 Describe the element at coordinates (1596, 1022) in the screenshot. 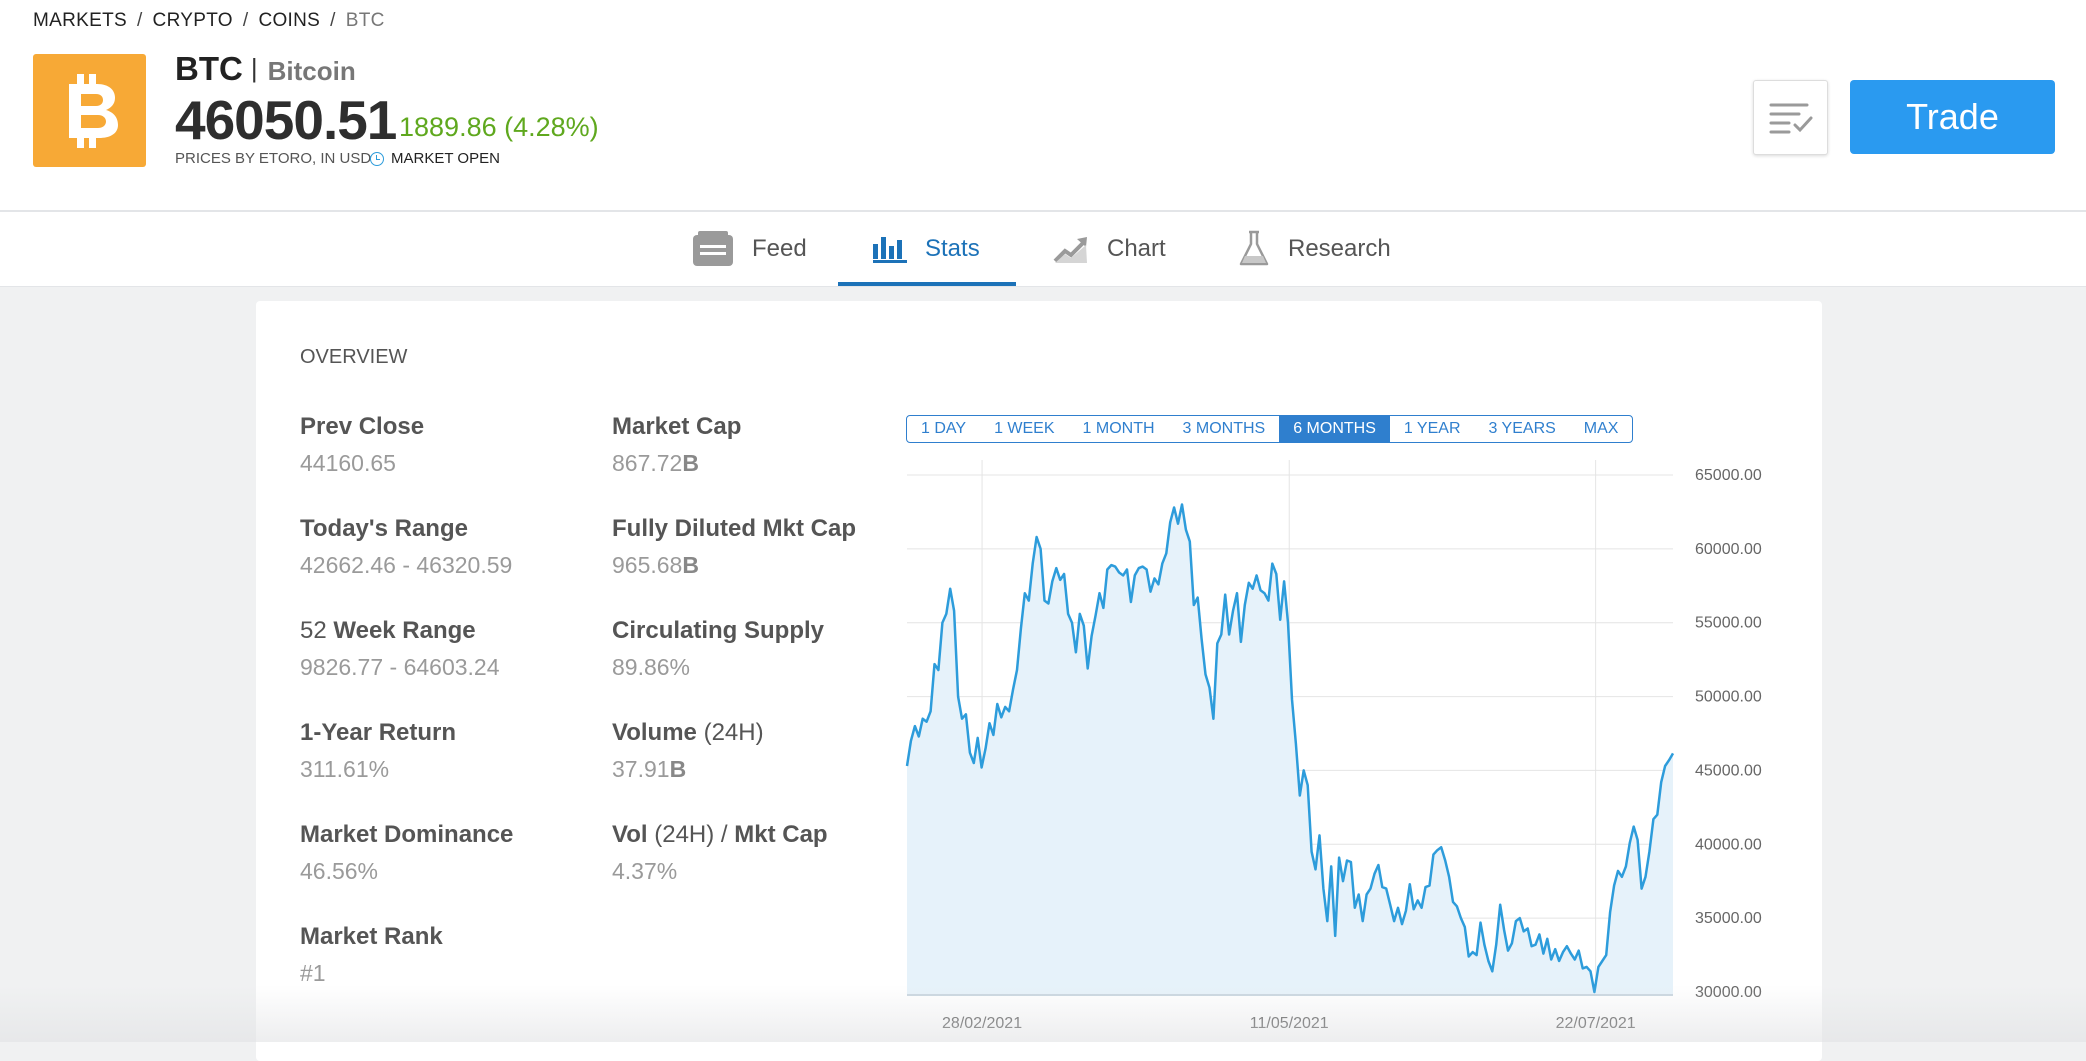

I see `x-tick-label: 22/07/2021` at that location.